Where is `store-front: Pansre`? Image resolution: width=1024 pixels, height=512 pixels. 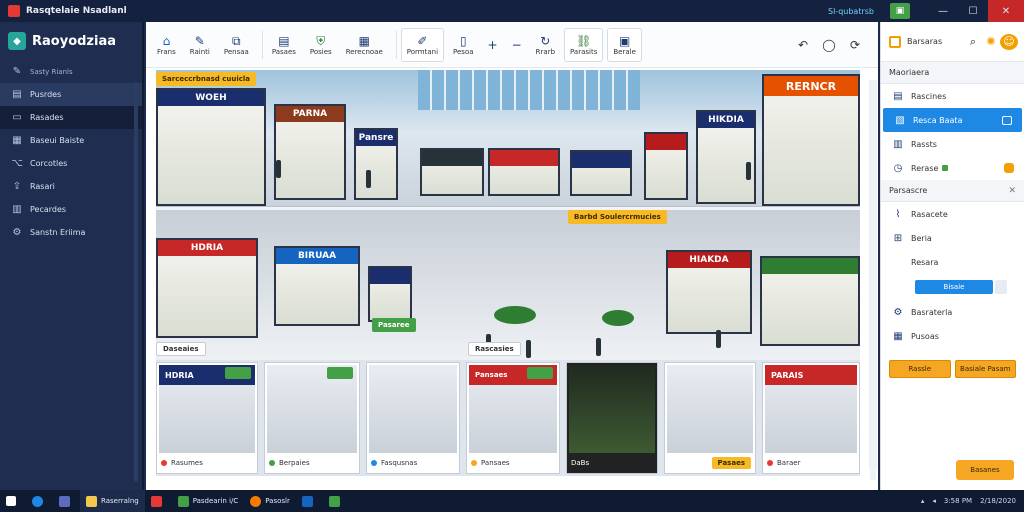
store-front: Pansre is located at coordinates (376, 164).